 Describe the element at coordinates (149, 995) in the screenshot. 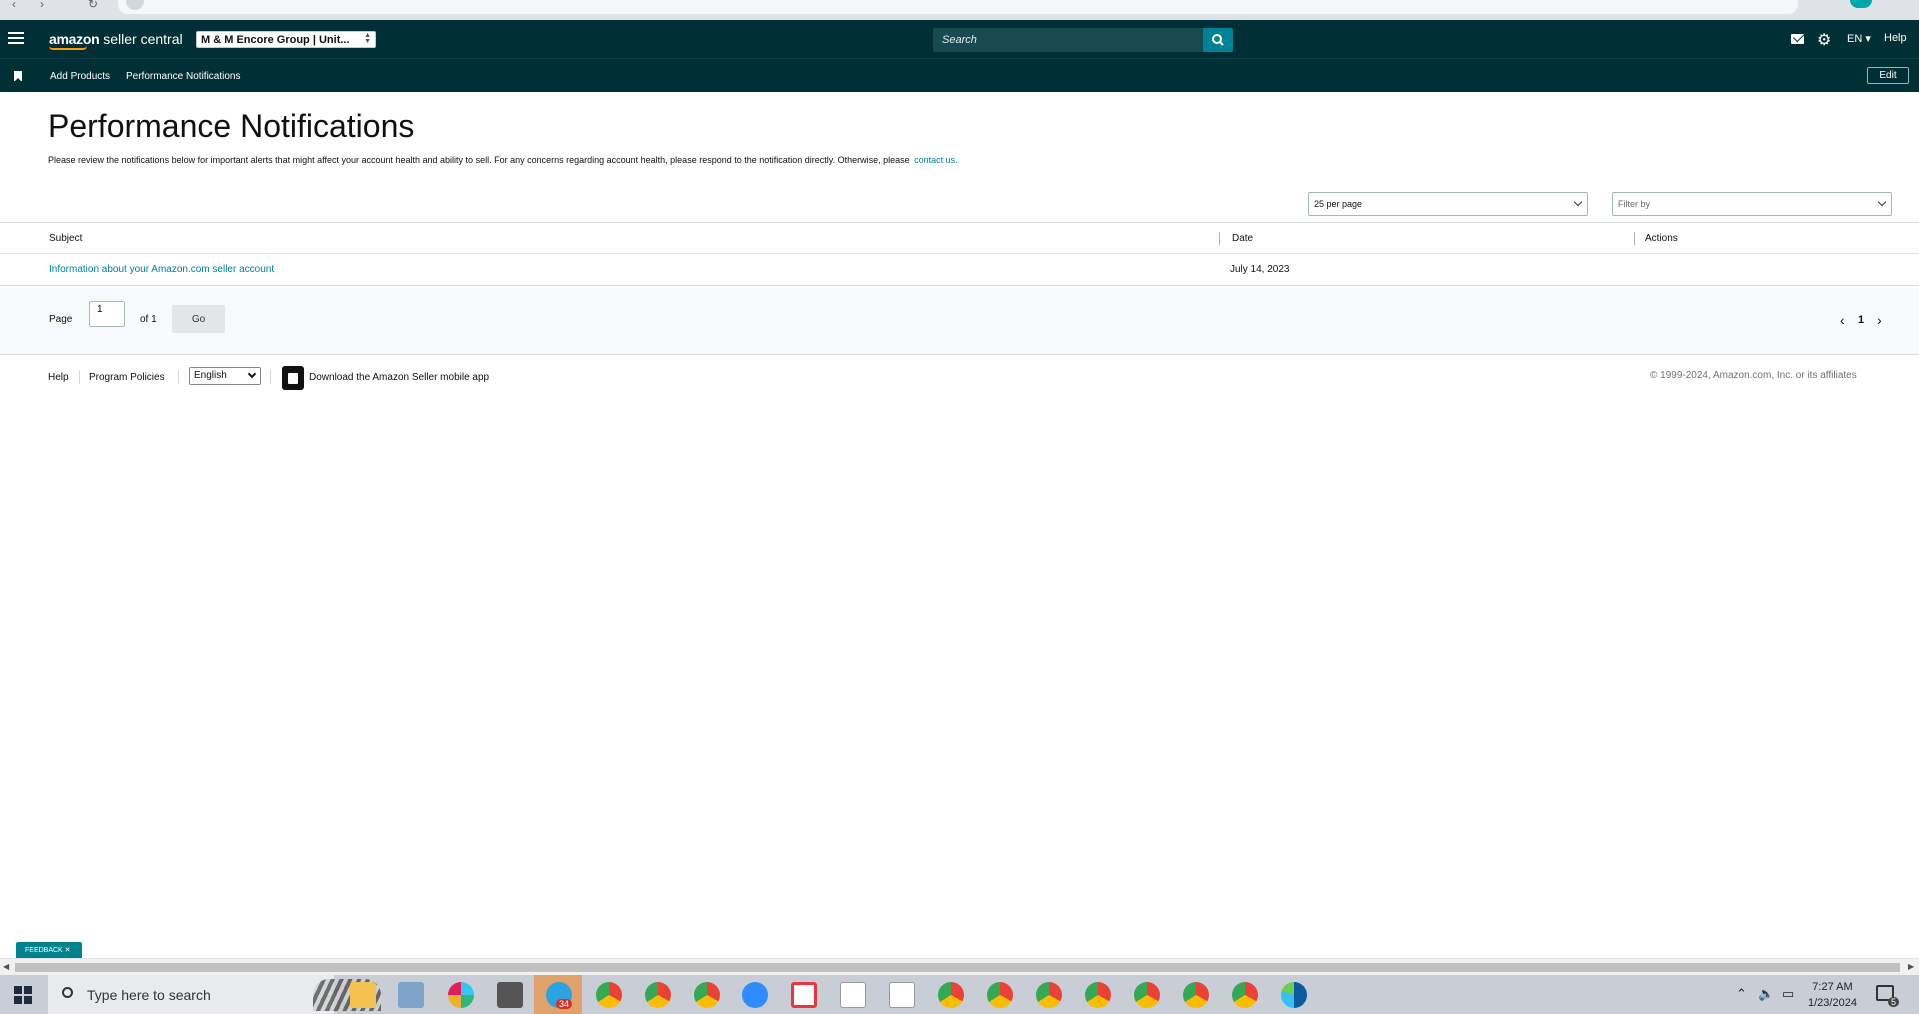

I see `taskbar-search-placeholder: Type here to search` at that location.